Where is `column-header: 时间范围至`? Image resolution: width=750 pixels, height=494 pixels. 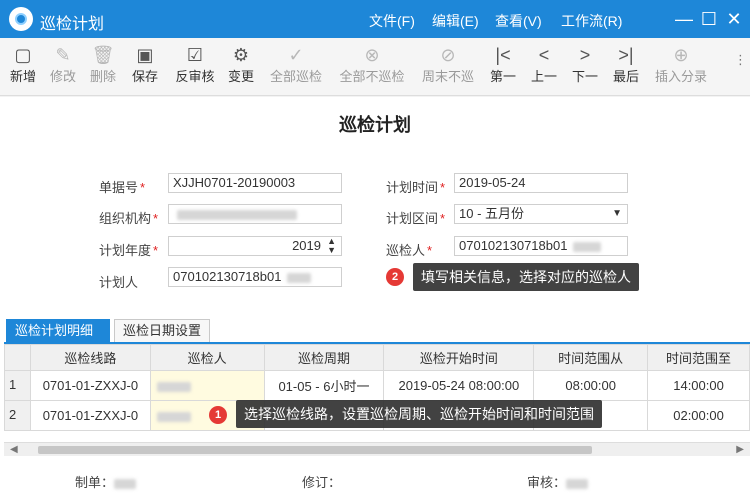
column-header: 时间范围至 is located at coordinates (698, 357).